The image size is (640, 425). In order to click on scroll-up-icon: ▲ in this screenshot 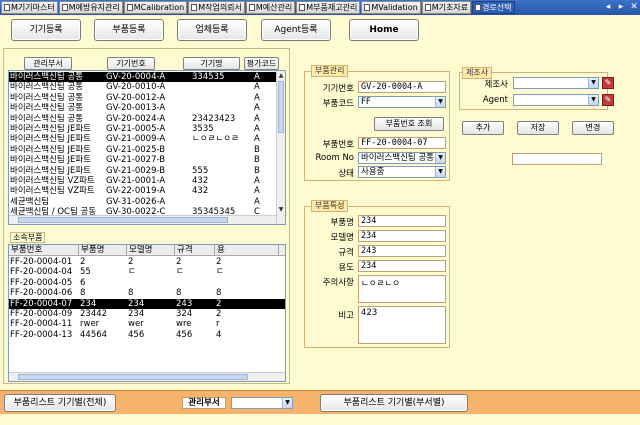, I will do `click(281, 76)`.